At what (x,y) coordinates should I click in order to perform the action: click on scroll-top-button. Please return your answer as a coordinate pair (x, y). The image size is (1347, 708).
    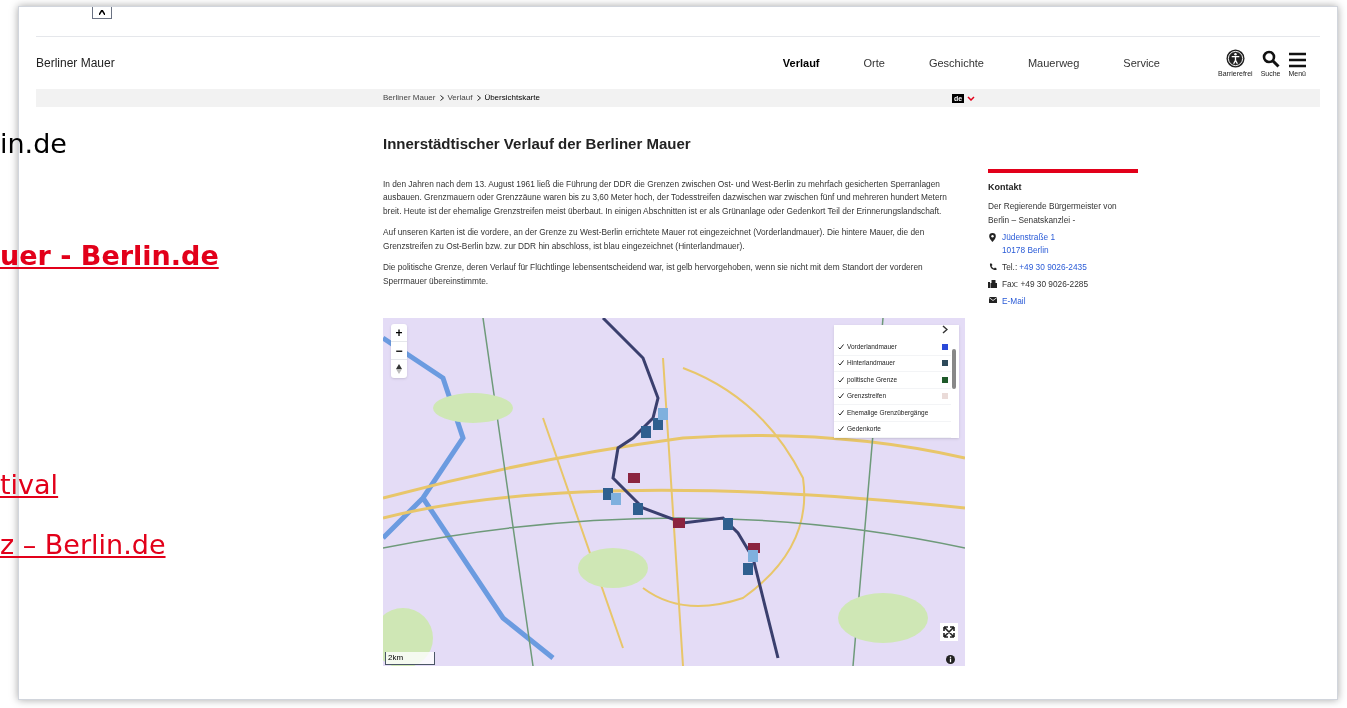
    Looking at the image, I should click on (102, 13).